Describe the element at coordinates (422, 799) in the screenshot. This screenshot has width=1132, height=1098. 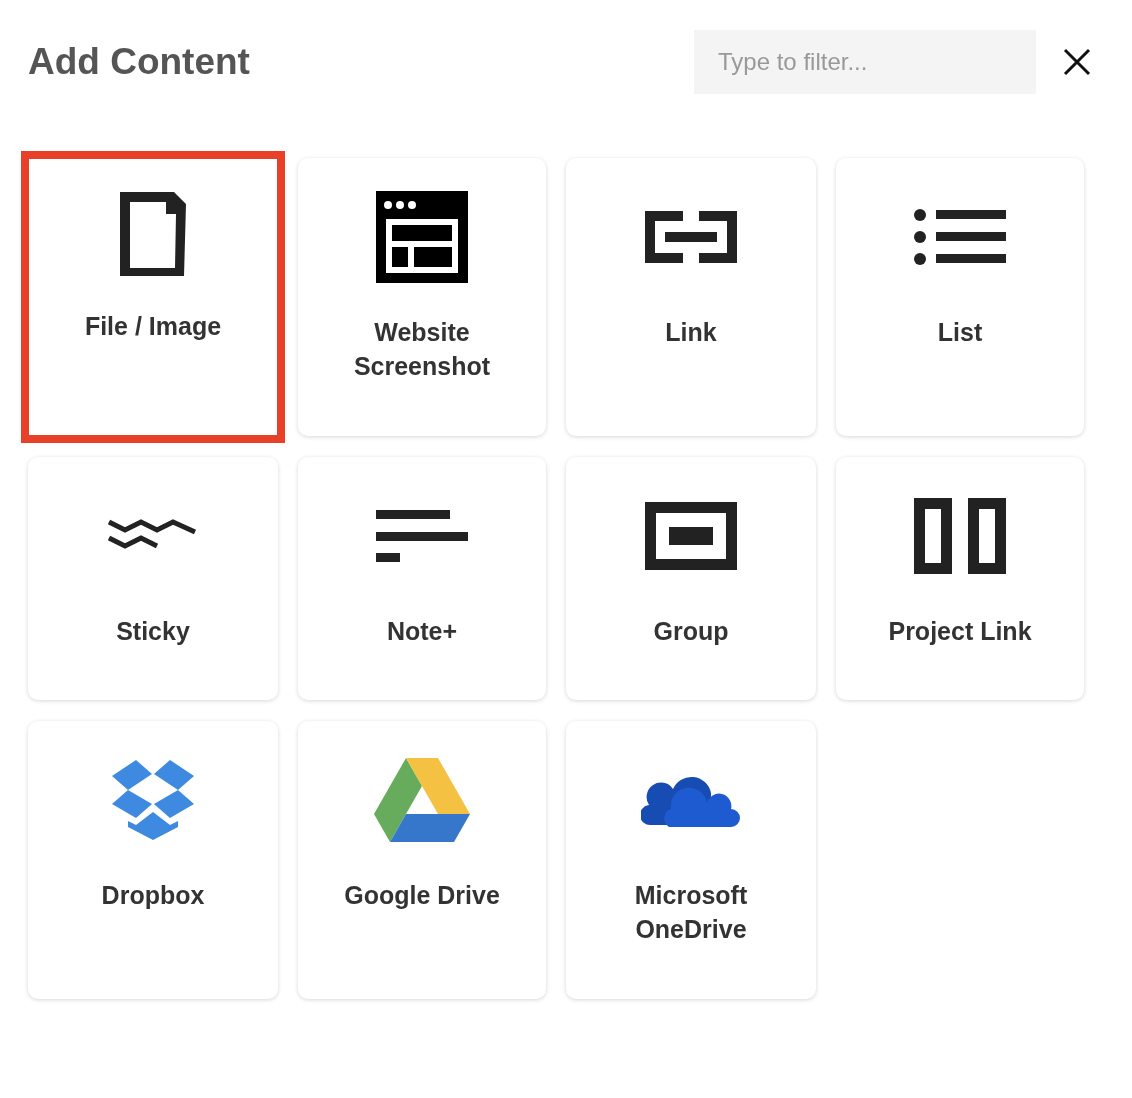
I see `triangle-logo-icon` at that location.